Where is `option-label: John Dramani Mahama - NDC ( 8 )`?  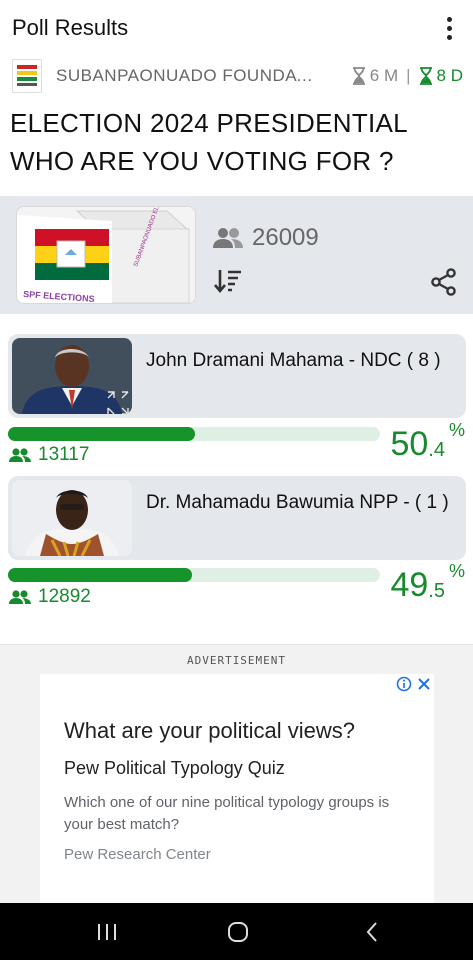 option-label: John Dramani Mahama - NDC ( 8 ) is located at coordinates (293, 360).